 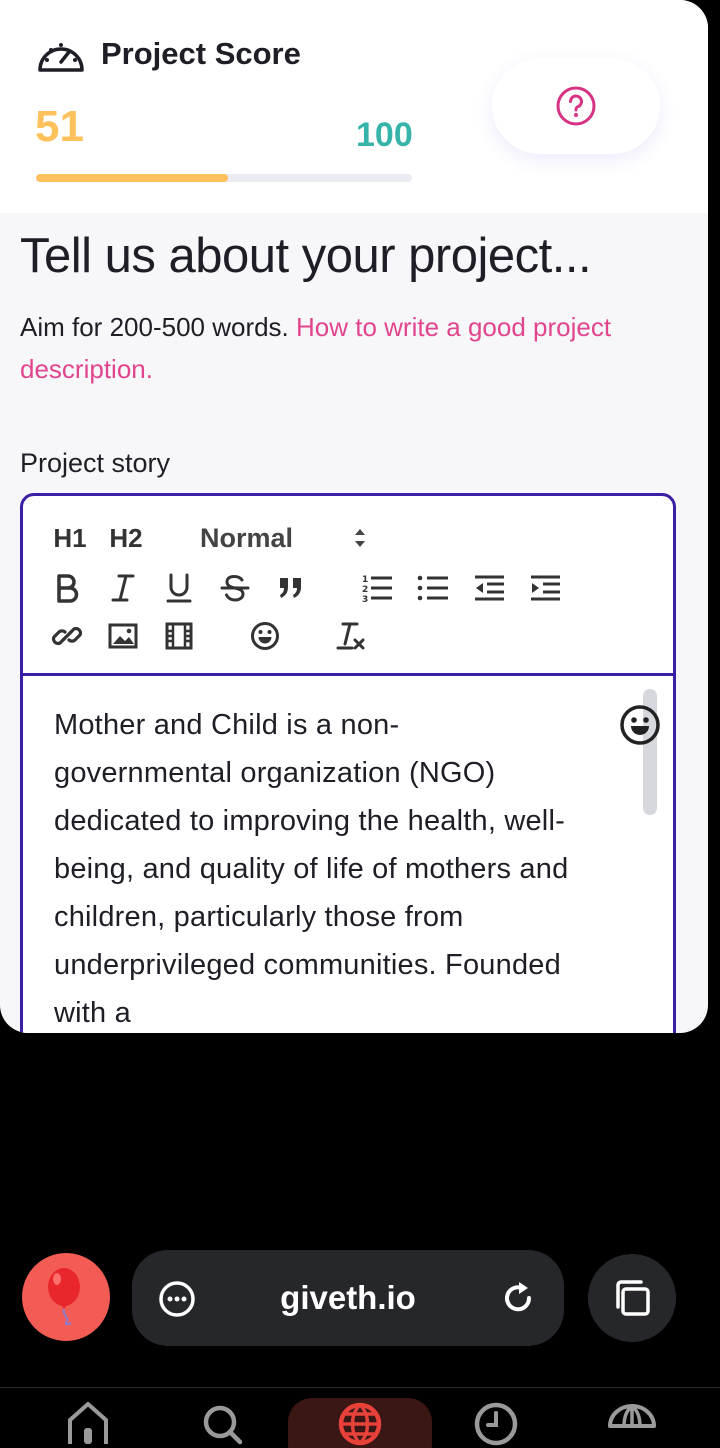 I want to click on indent-icon, so click(x=545, y=588).